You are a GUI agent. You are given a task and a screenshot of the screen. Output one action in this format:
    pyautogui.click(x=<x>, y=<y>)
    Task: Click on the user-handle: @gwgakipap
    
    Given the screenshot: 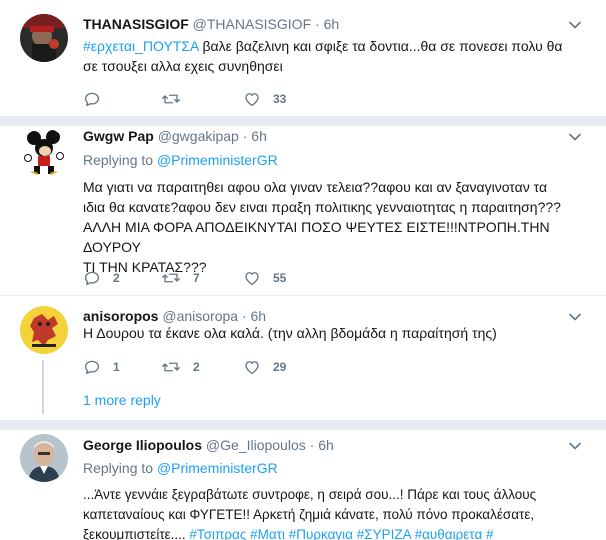 What is the action you would take?
    pyautogui.click(x=198, y=136)
    